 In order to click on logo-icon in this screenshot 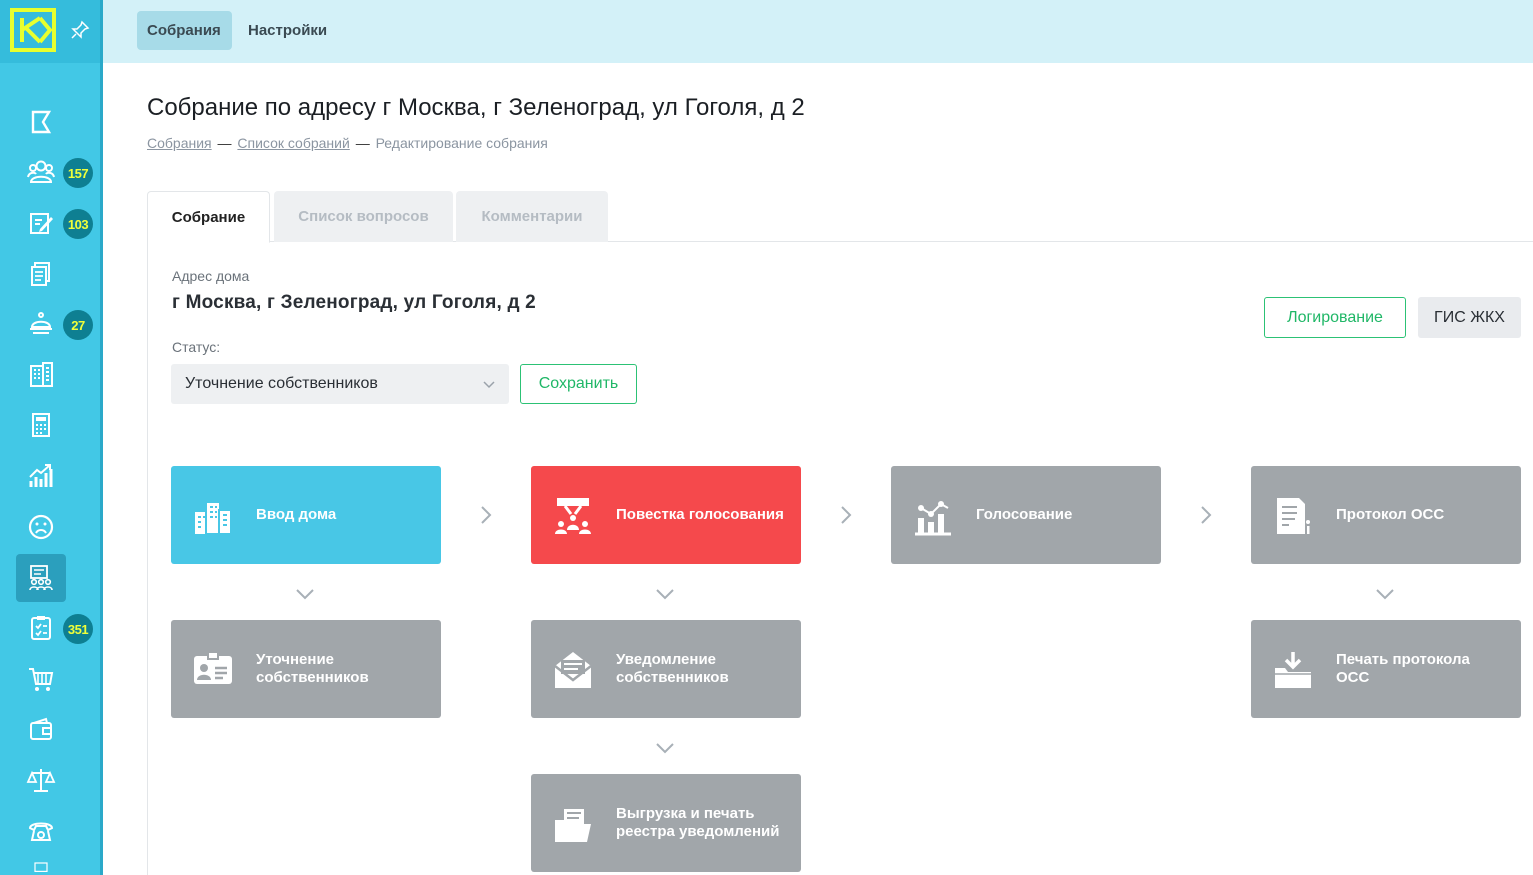, I will do `click(33, 30)`.